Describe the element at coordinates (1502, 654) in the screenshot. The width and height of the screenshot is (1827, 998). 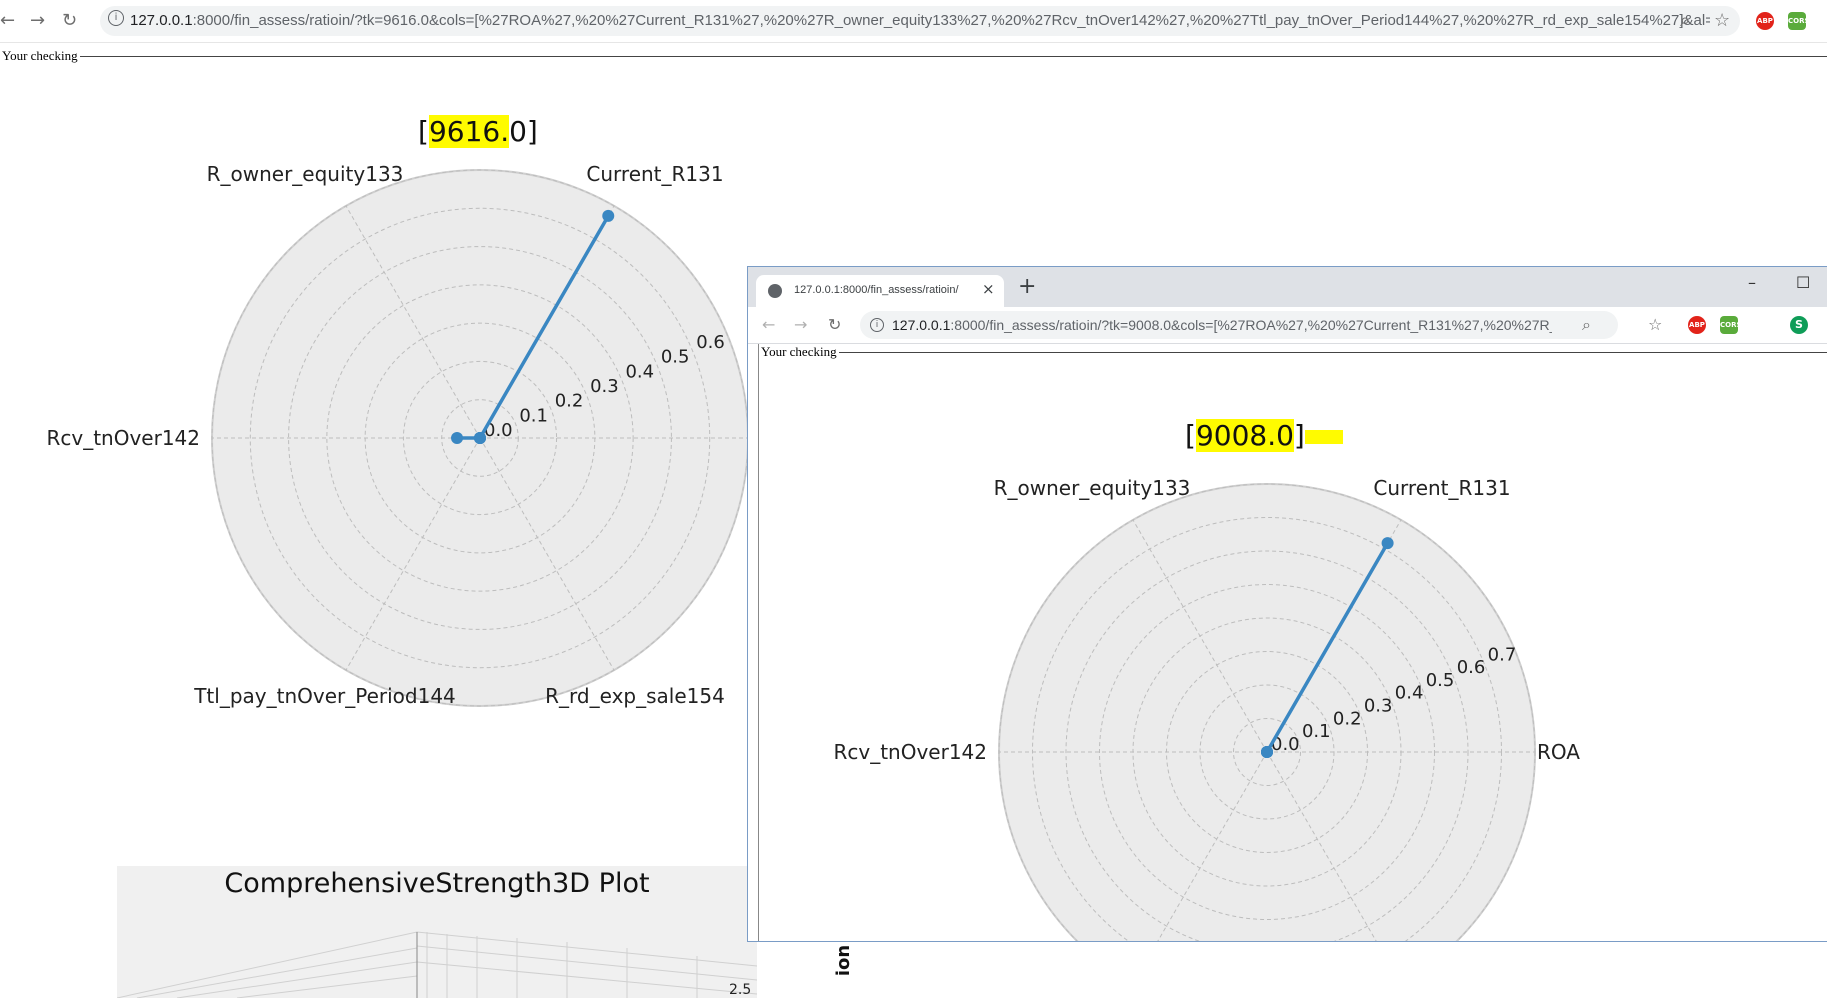
I see `radar-tick-label: 0.7` at that location.